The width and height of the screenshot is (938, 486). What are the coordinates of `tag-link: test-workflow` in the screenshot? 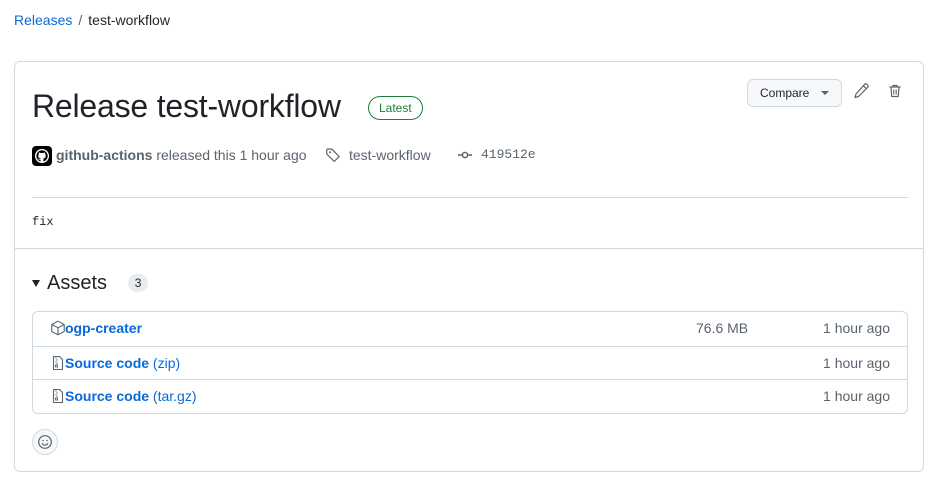 It's located at (378, 155).